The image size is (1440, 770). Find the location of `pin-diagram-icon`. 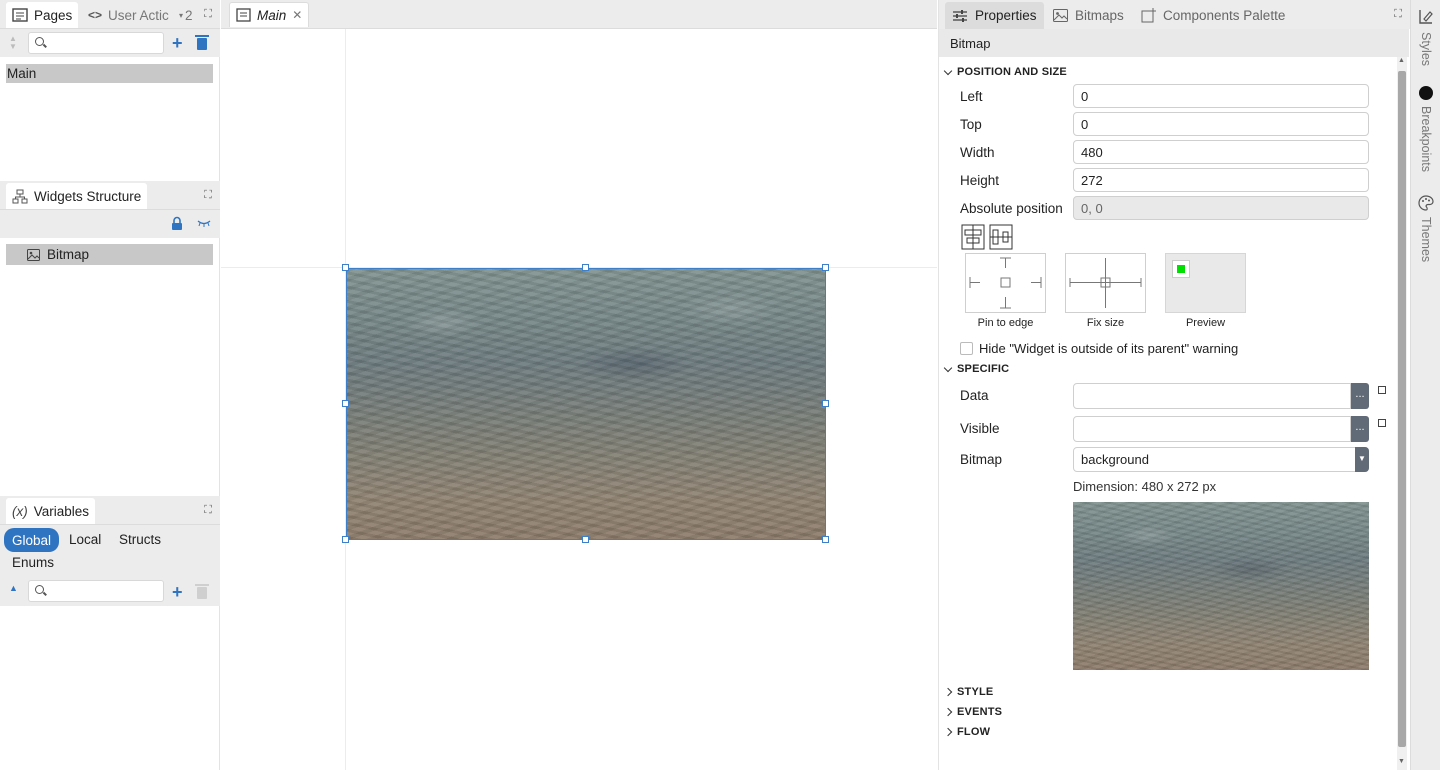

pin-diagram-icon is located at coordinates (1005, 283).